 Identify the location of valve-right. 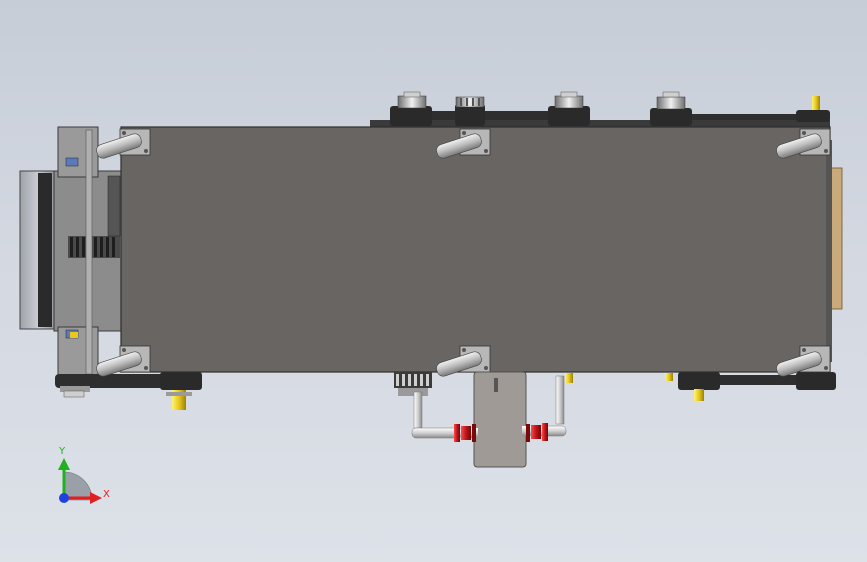
(537, 432).